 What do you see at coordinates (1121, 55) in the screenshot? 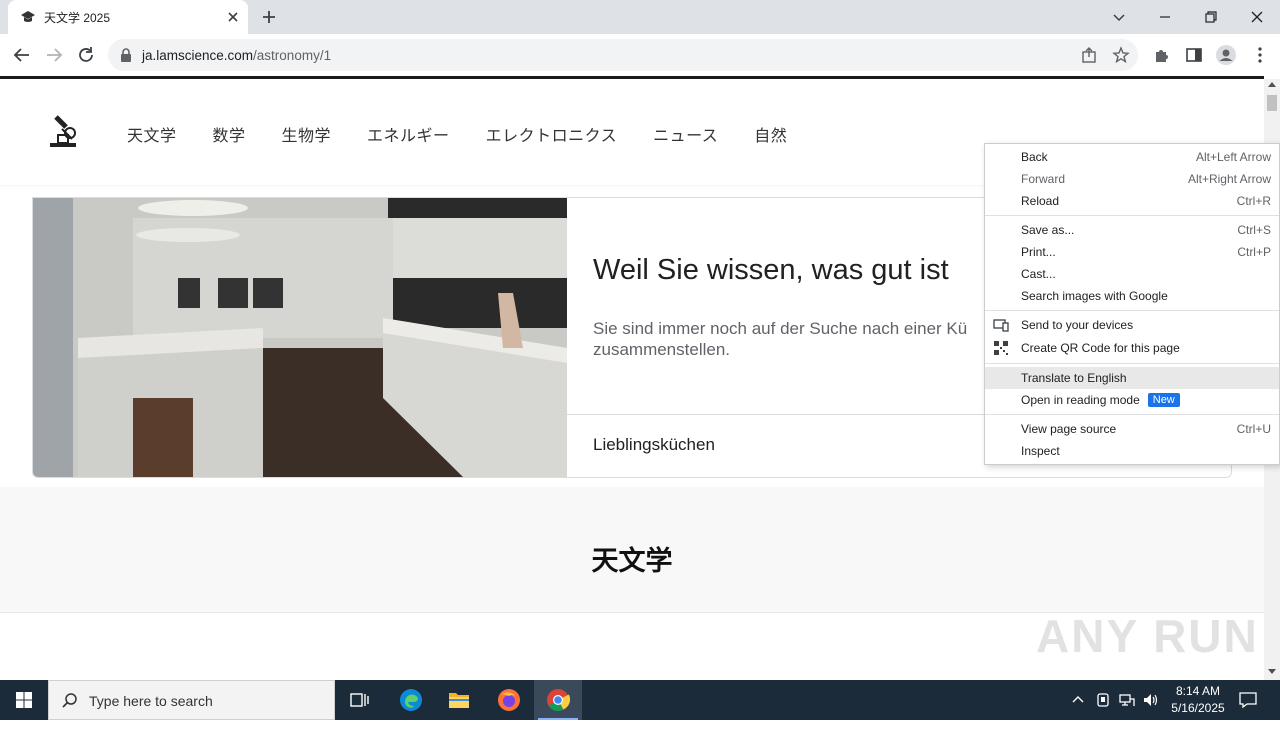
I see `bookmark-star-icon` at bounding box center [1121, 55].